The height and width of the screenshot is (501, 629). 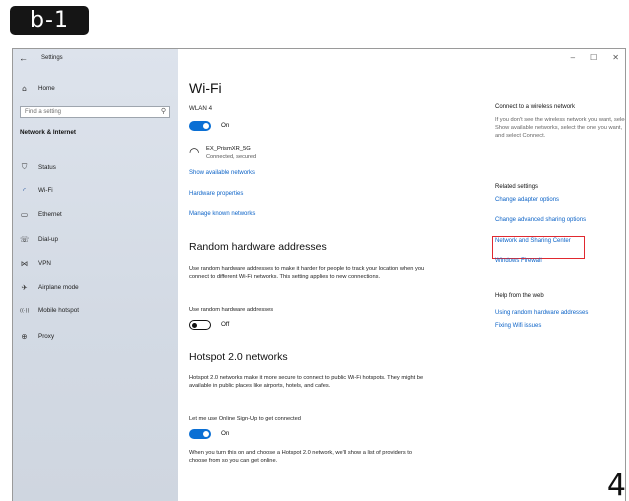 I want to click on sidebar-item-label: Ethernet, so click(x=50, y=214).